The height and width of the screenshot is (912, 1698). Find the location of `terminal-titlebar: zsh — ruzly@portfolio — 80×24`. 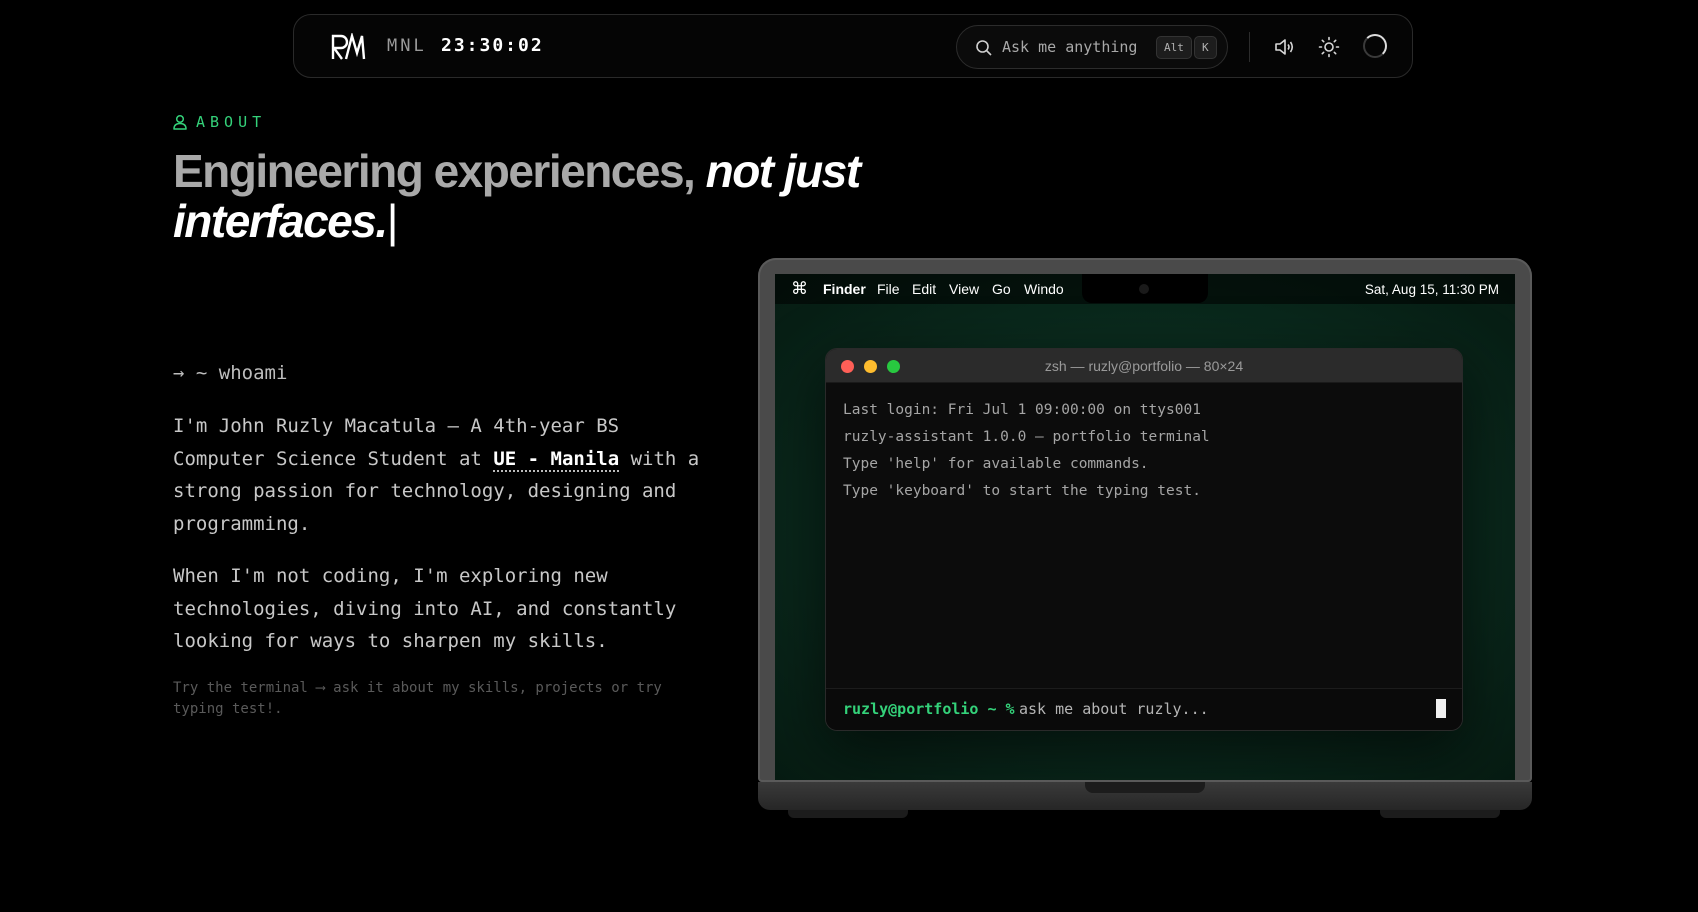

terminal-titlebar: zsh — ruzly@portfolio — 80×24 is located at coordinates (1144, 366).